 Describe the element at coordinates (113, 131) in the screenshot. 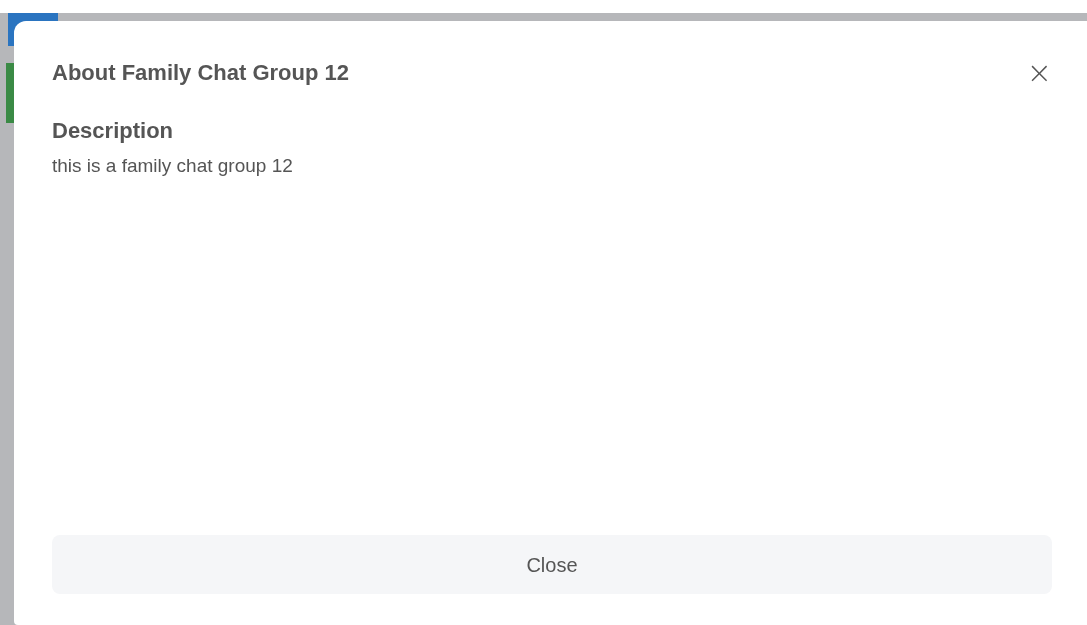

I see `section-heading: Description` at that location.